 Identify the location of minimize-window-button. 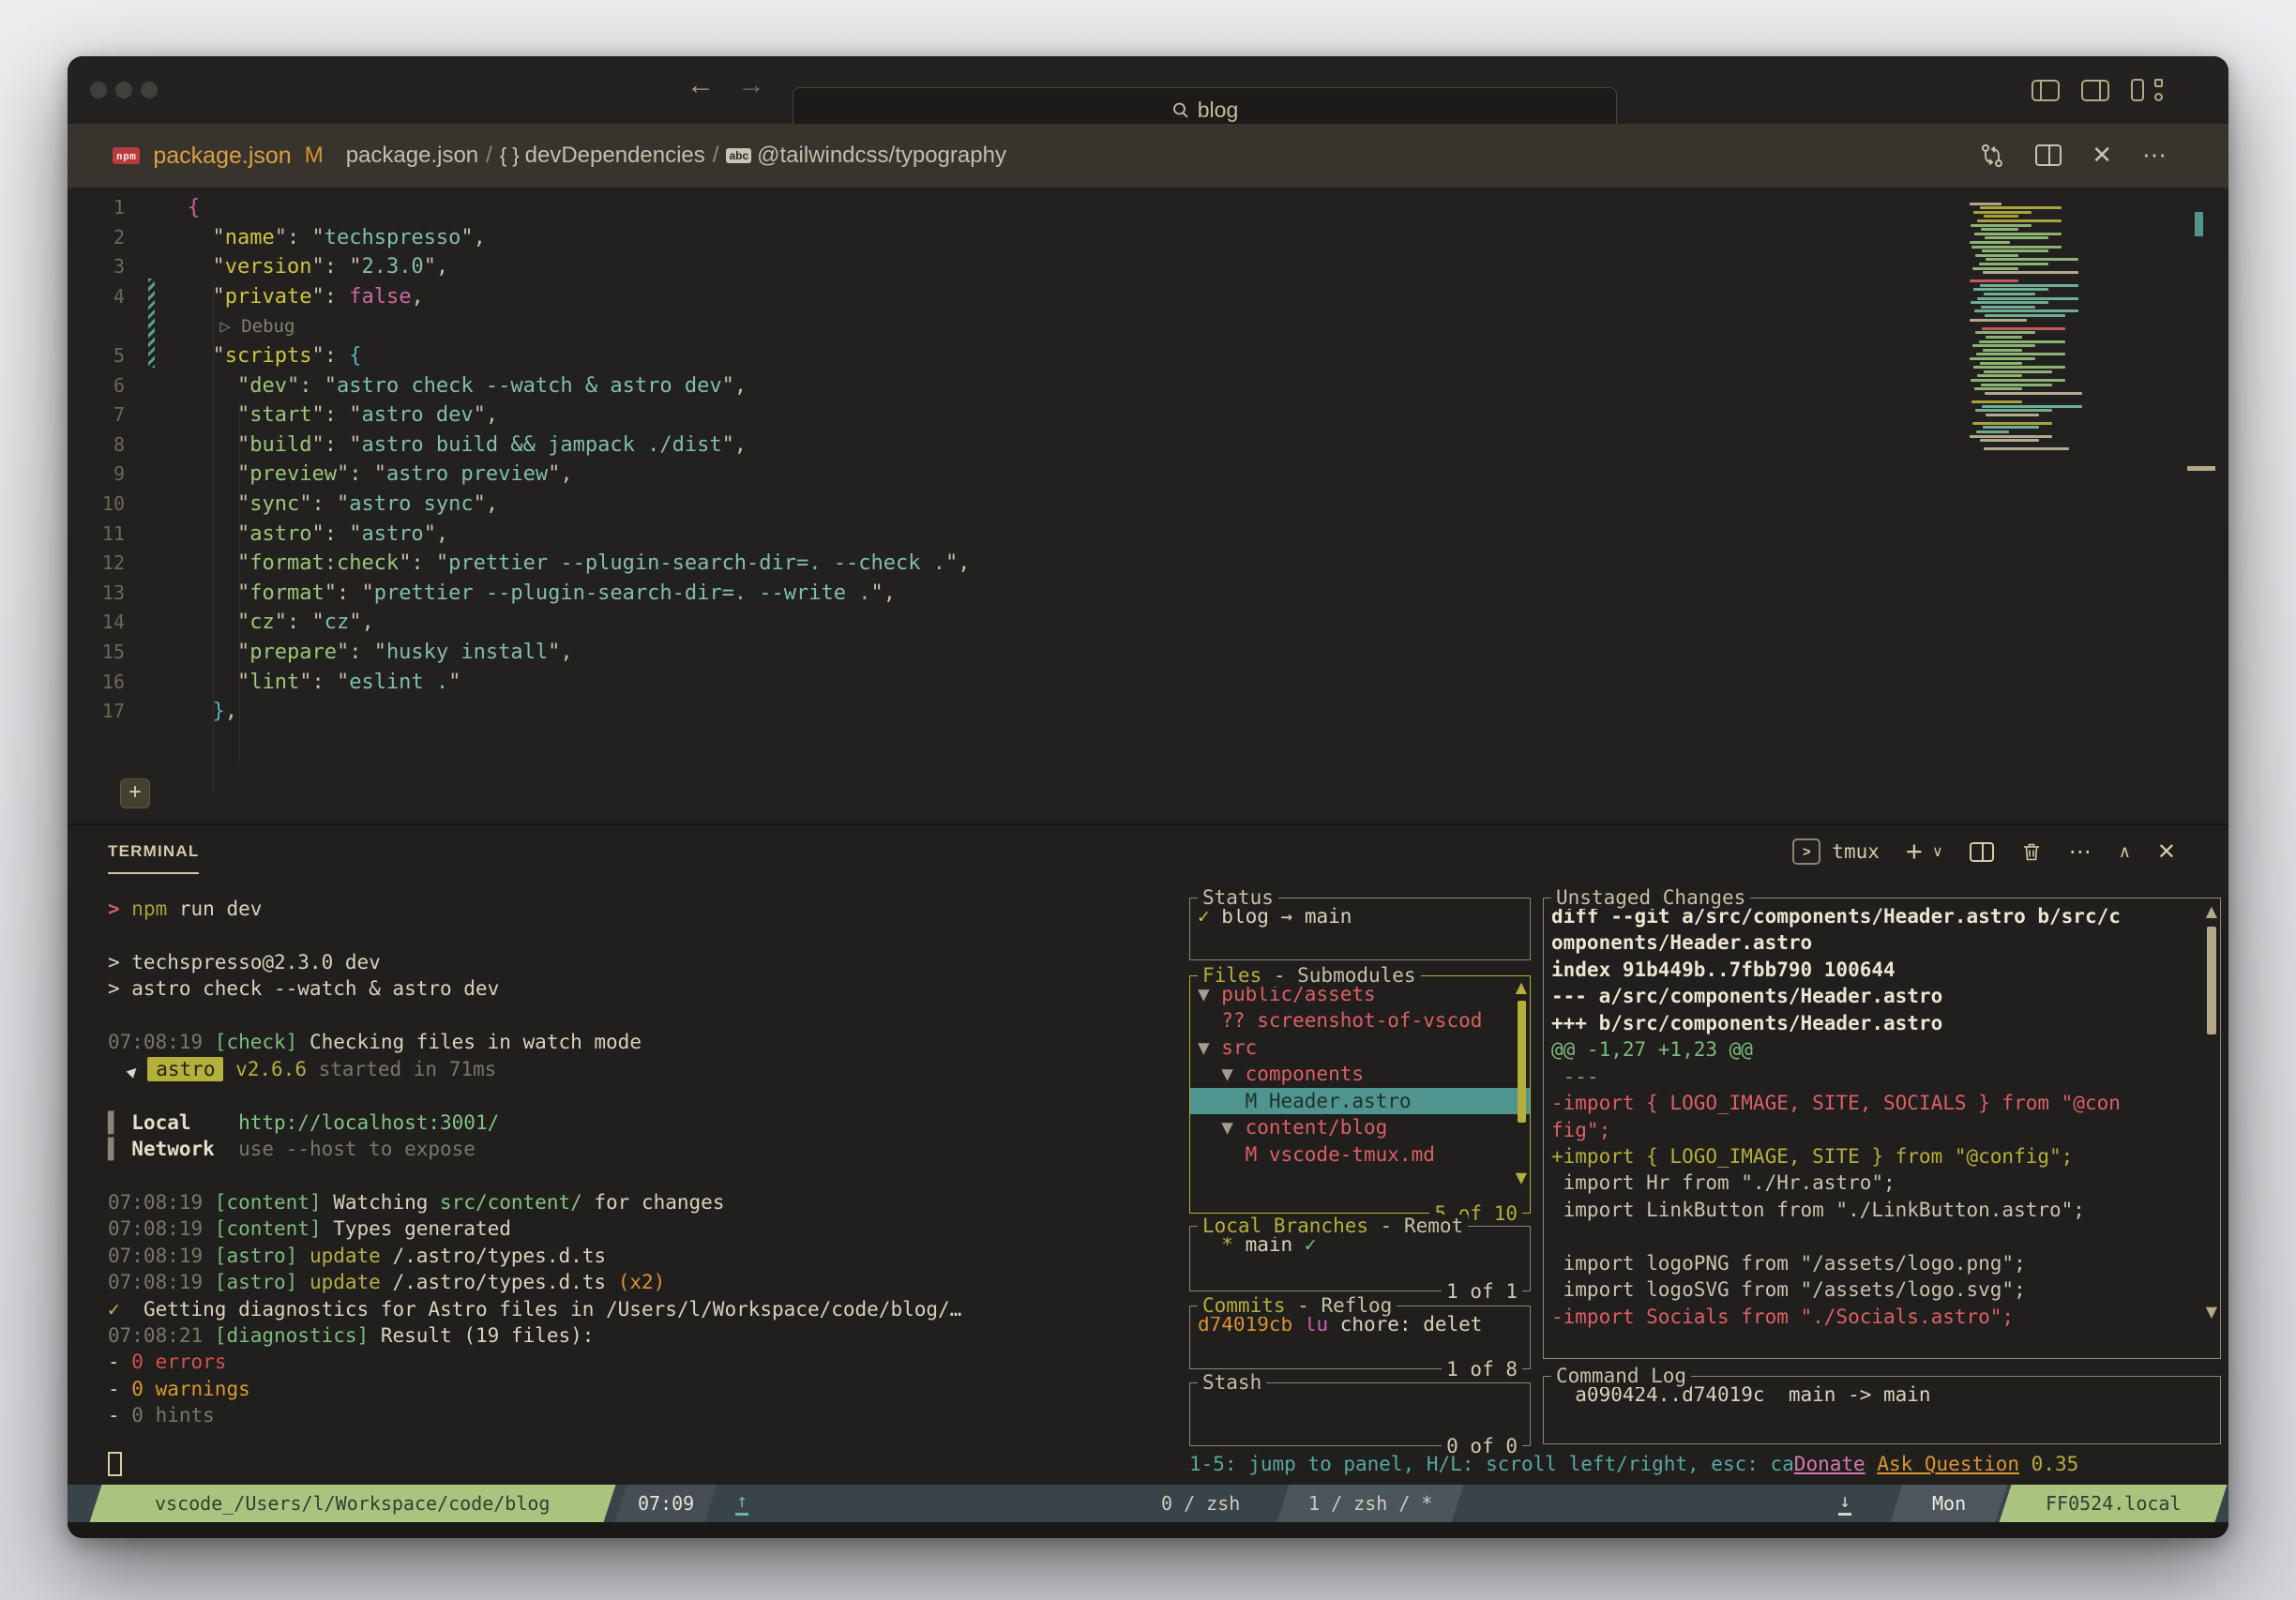
(123, 90).